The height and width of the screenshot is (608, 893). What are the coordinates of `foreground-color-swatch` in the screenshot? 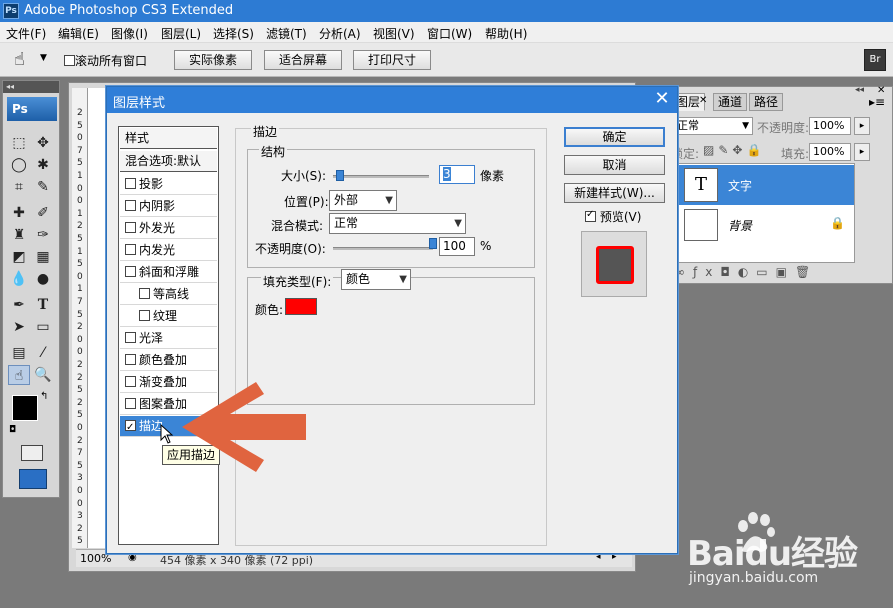 It's located at (25, 408).